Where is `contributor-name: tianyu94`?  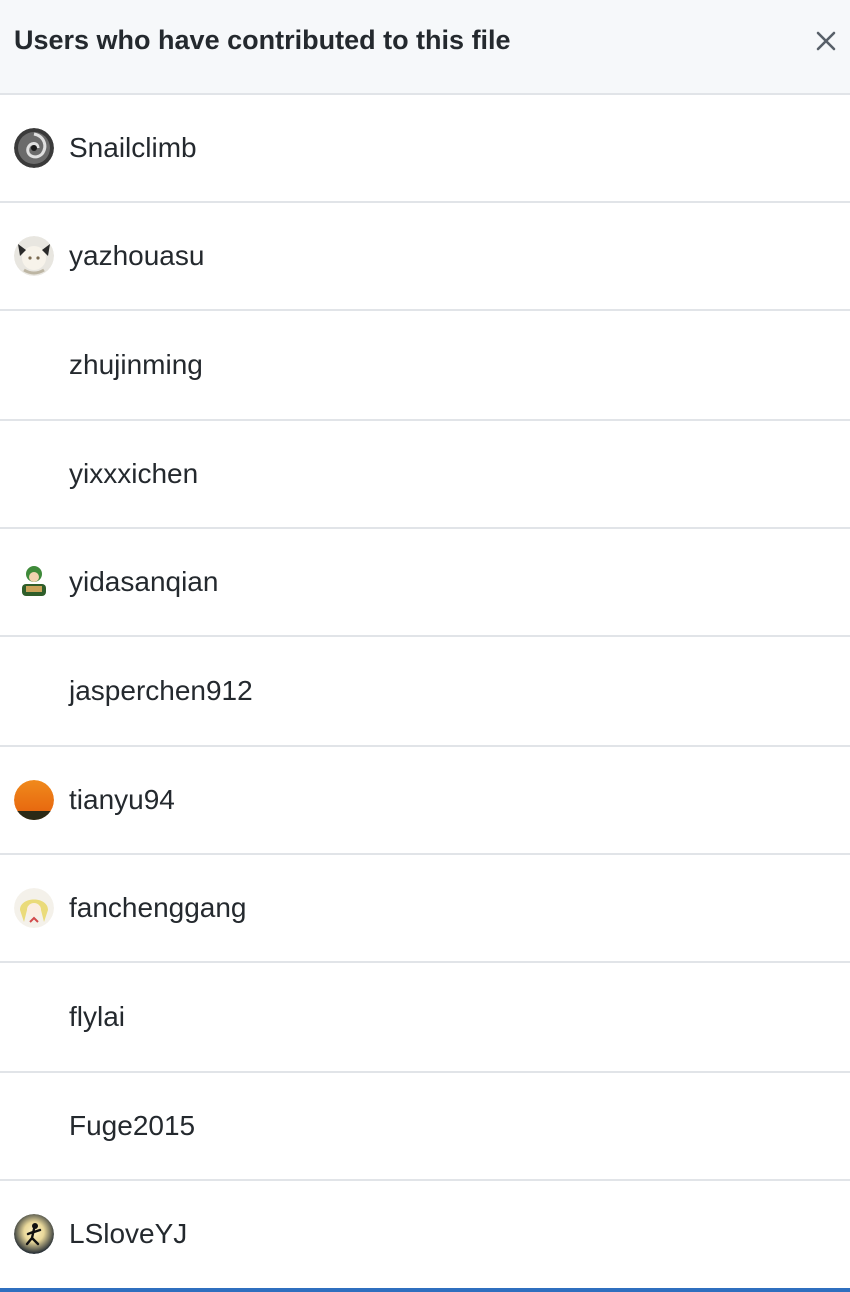 contributor-name: tianyu94 is located at coordinates (122, 800).